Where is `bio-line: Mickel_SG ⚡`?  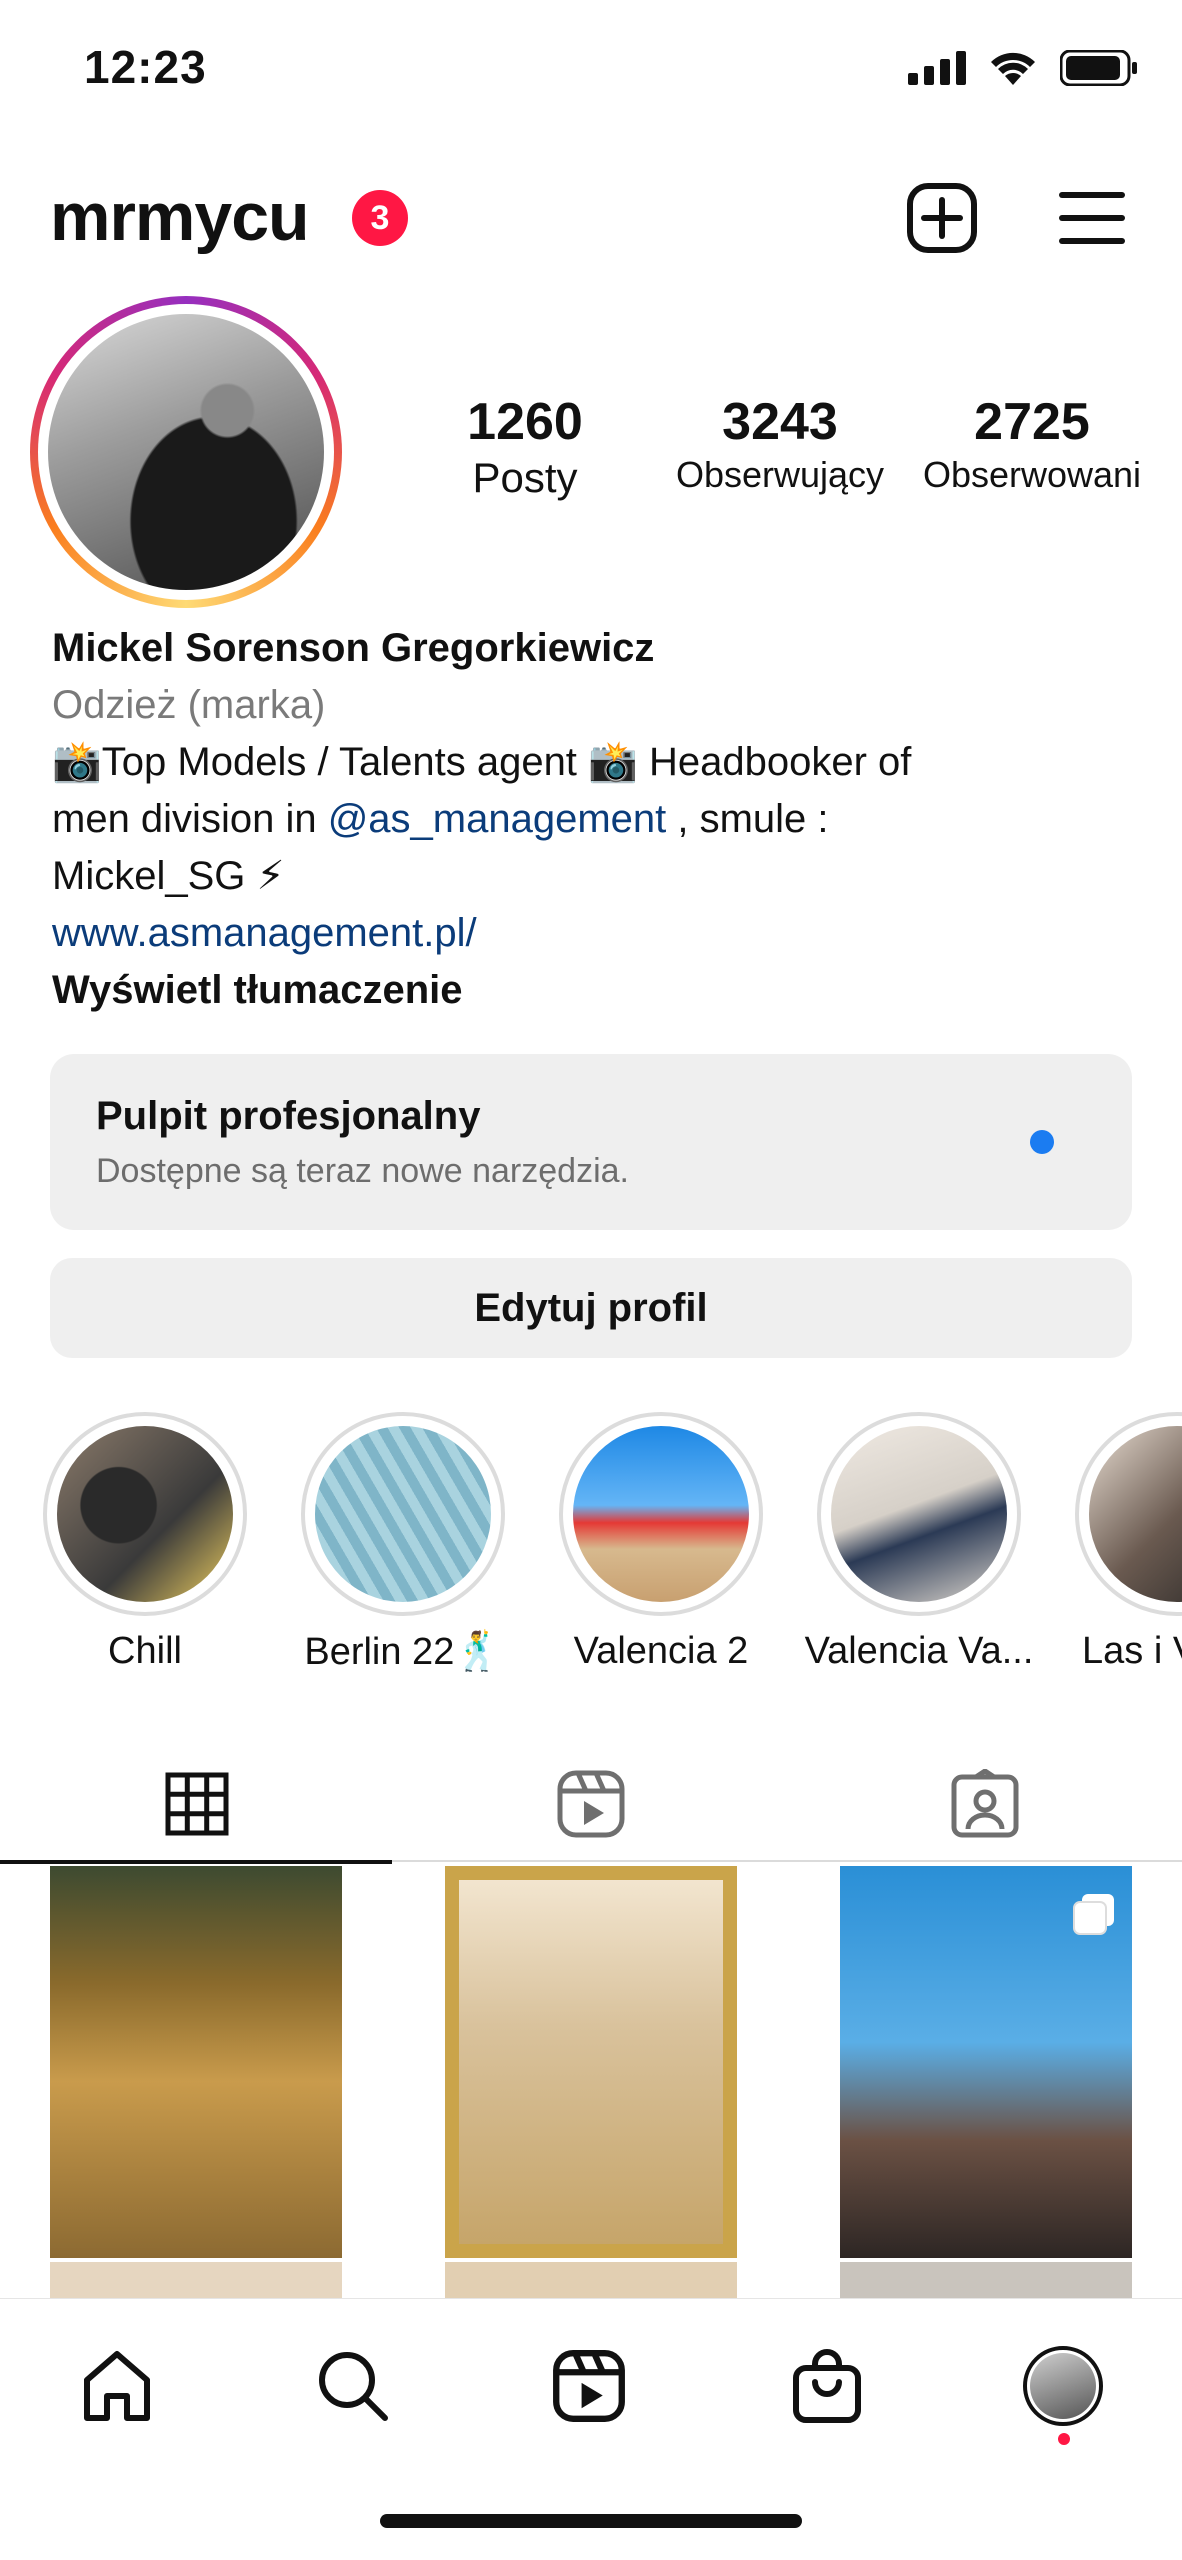 bio-line: Mickel_SG ⚡ is located at coordinates (168, 876).